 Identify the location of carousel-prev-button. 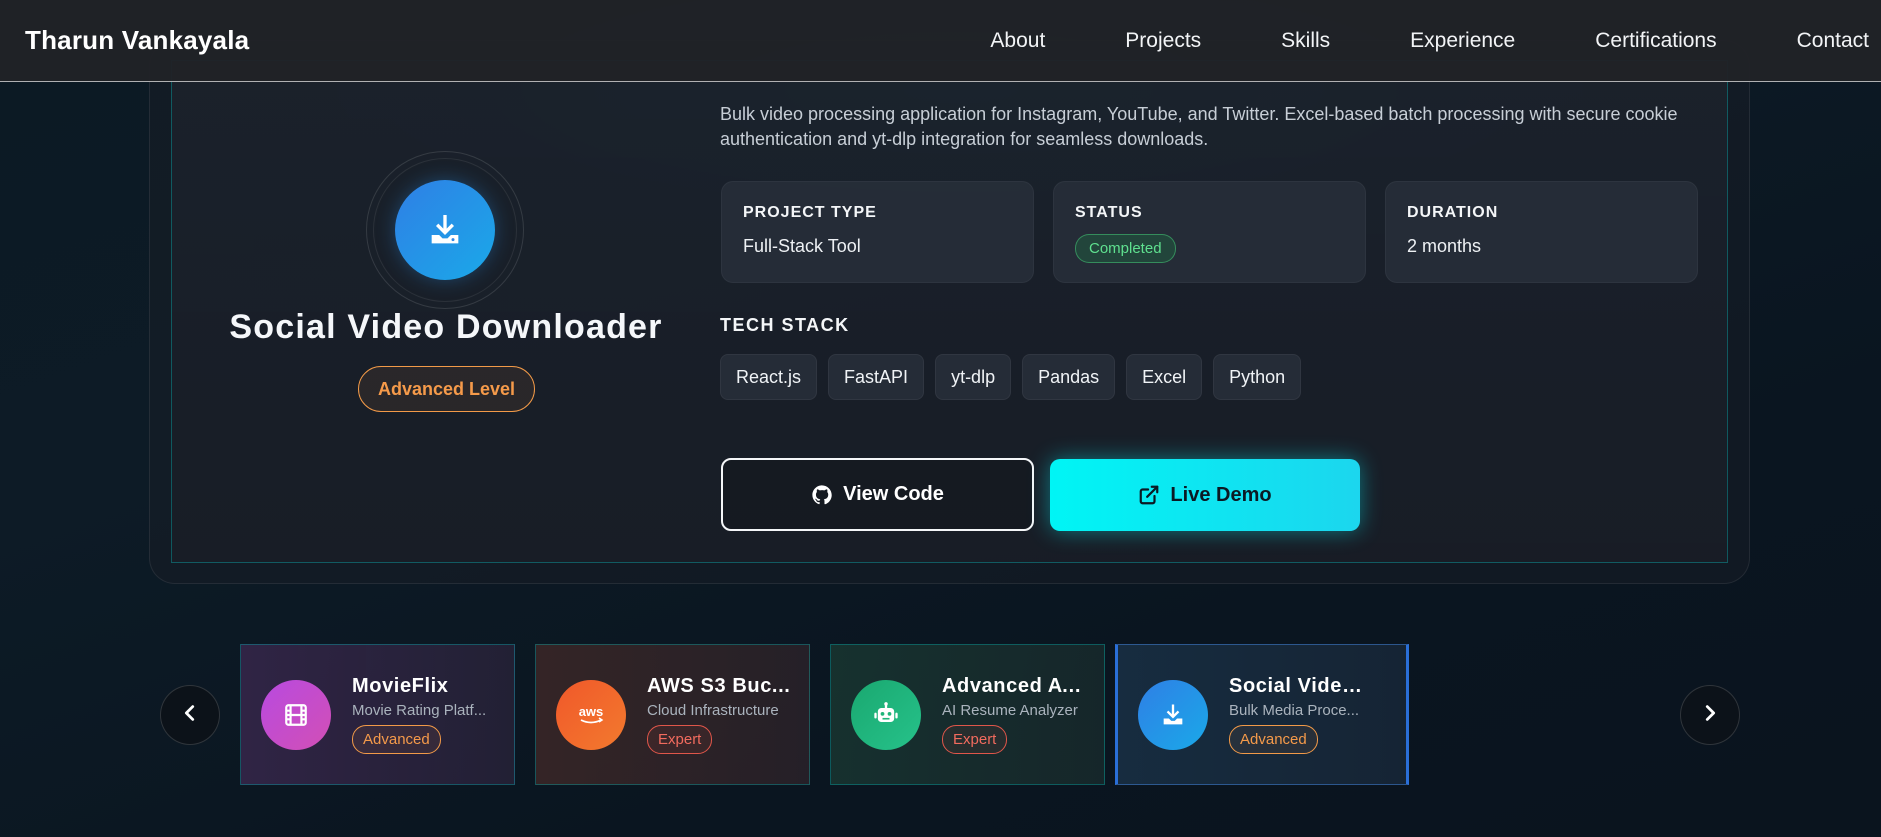
(190, 715).